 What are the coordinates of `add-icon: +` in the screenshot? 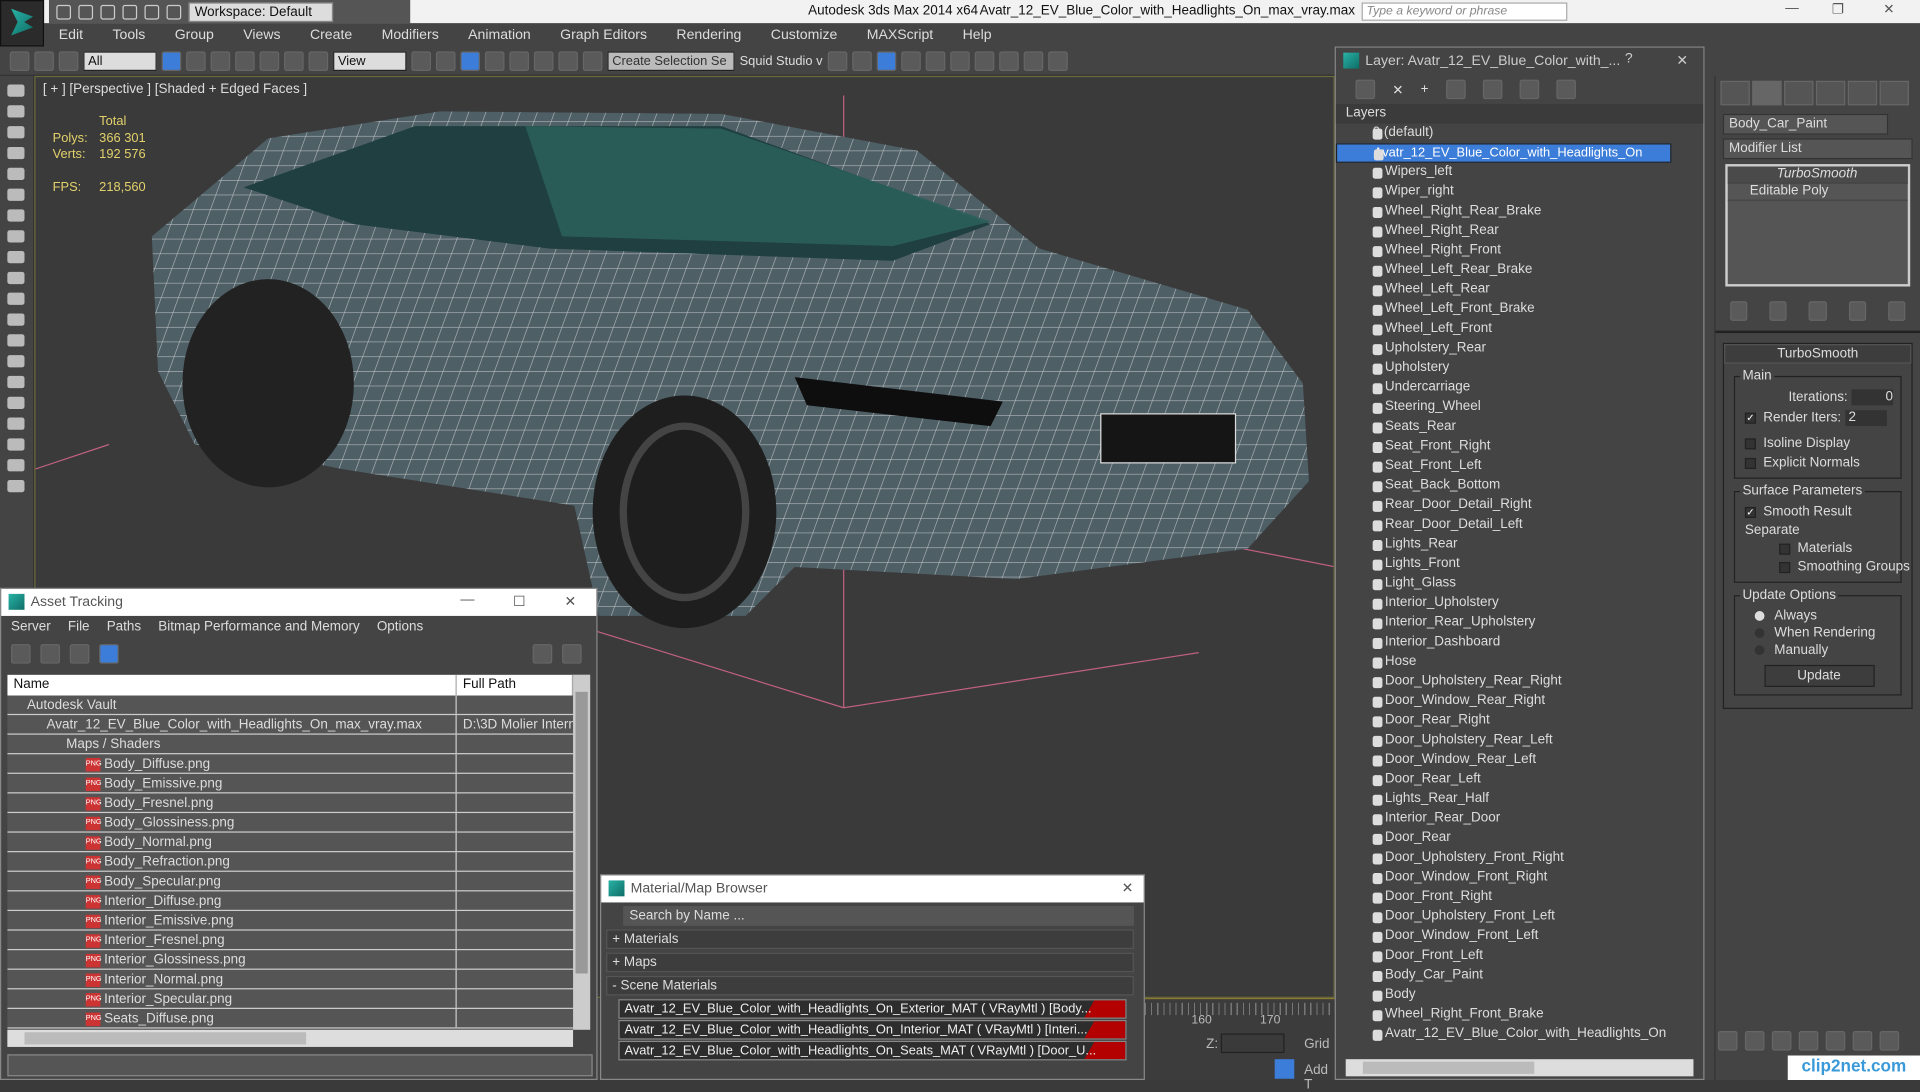 It's located at (1425, 89).